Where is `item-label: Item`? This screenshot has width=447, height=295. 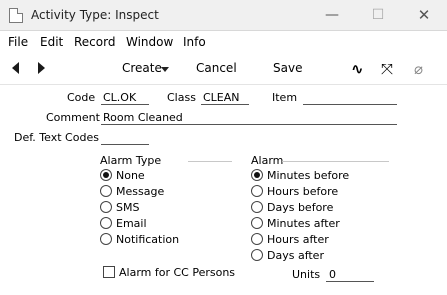
item-label: Item is located at coordinates (285, 97).